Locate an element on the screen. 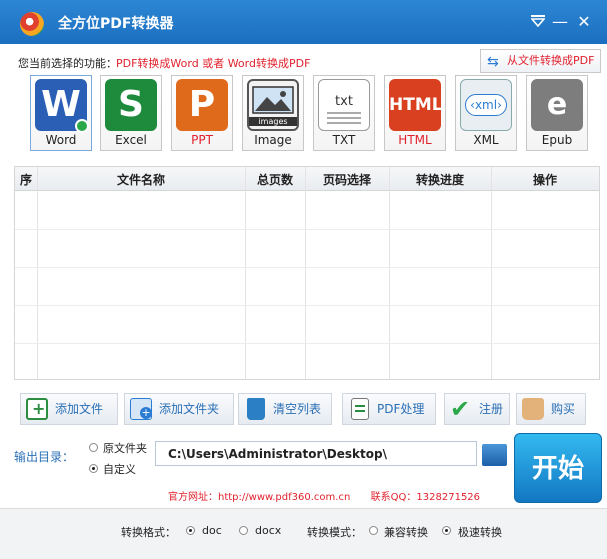 The height and width of the screenshot is (559, 607). format-excel-label: Excel is located at coordinates (131, 140).